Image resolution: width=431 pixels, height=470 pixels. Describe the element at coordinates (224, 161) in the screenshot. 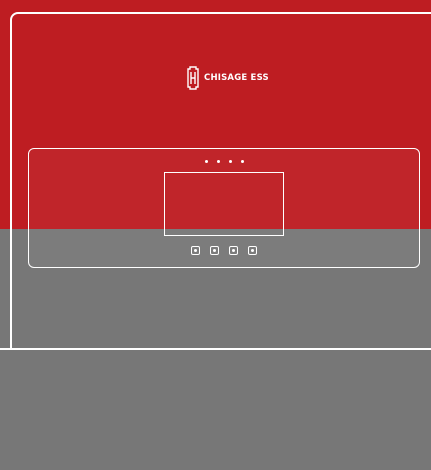

I see `indicator-leds` at that location.